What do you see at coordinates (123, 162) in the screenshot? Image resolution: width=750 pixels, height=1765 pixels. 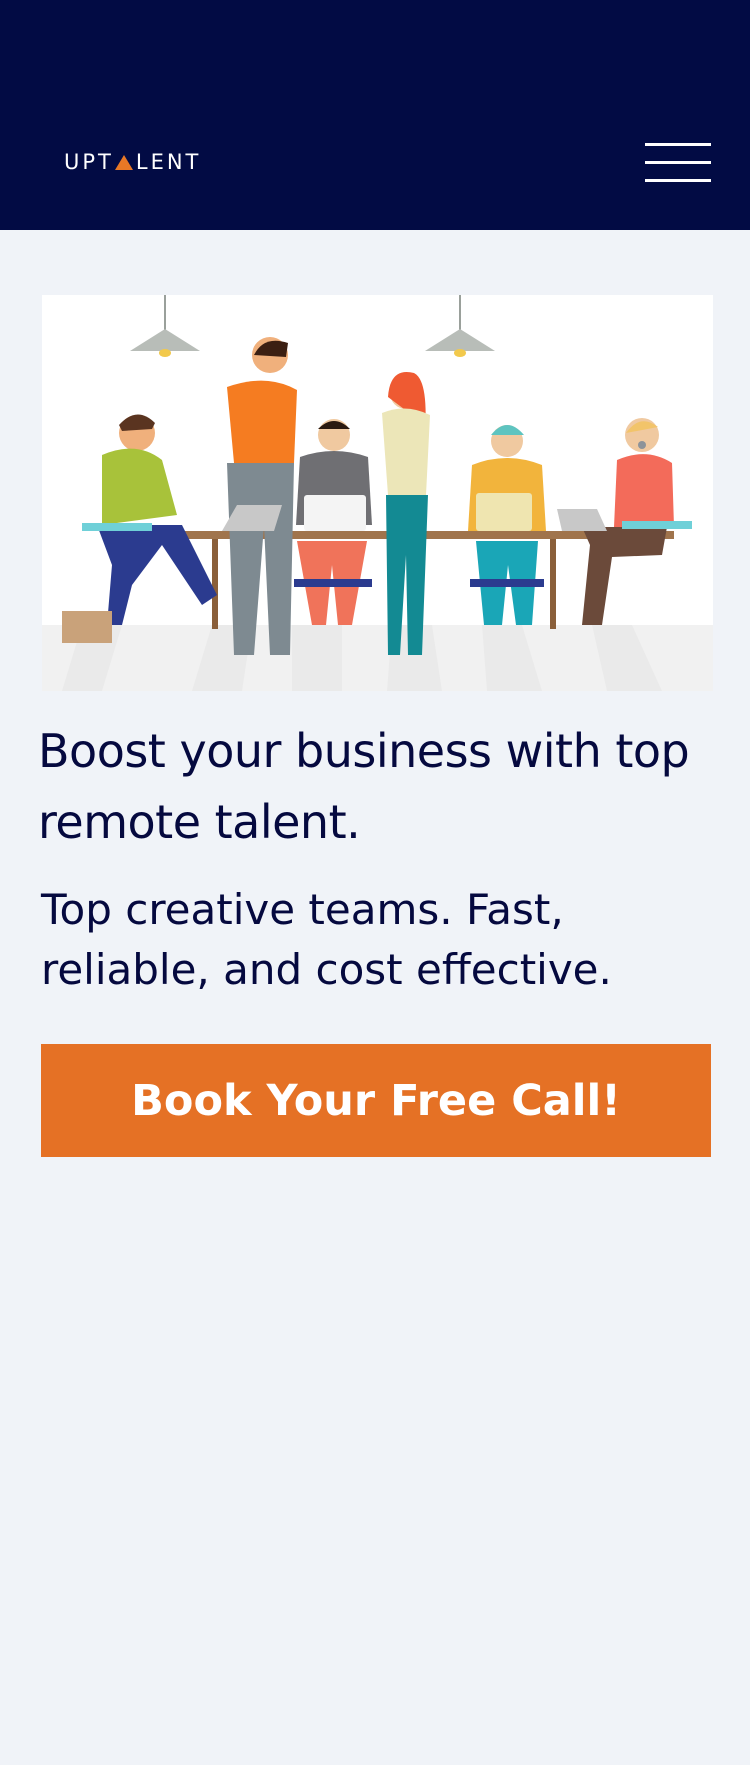 I see `logo-triangle-icon` at bounding box center [123, 162].